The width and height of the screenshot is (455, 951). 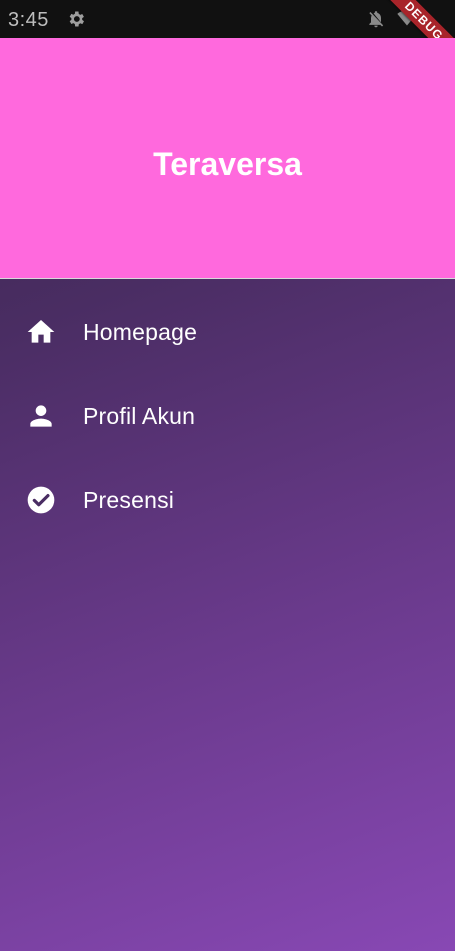 I want to click on menu-item-label: Profil Akun, so click(x=139, y=415).